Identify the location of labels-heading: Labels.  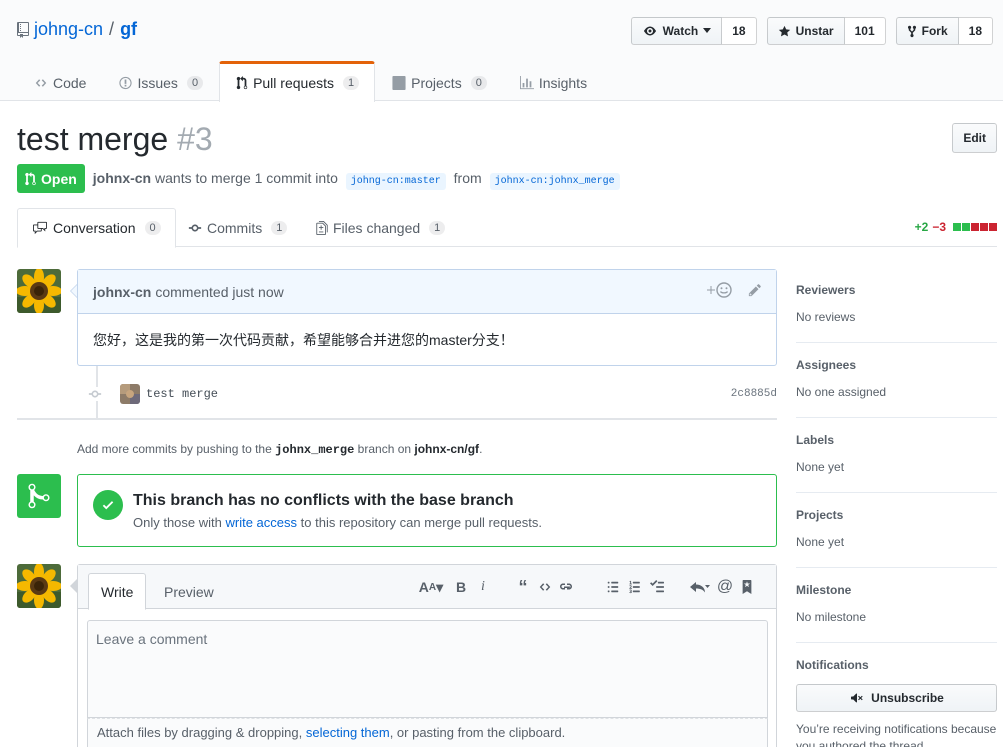
(815, 440).